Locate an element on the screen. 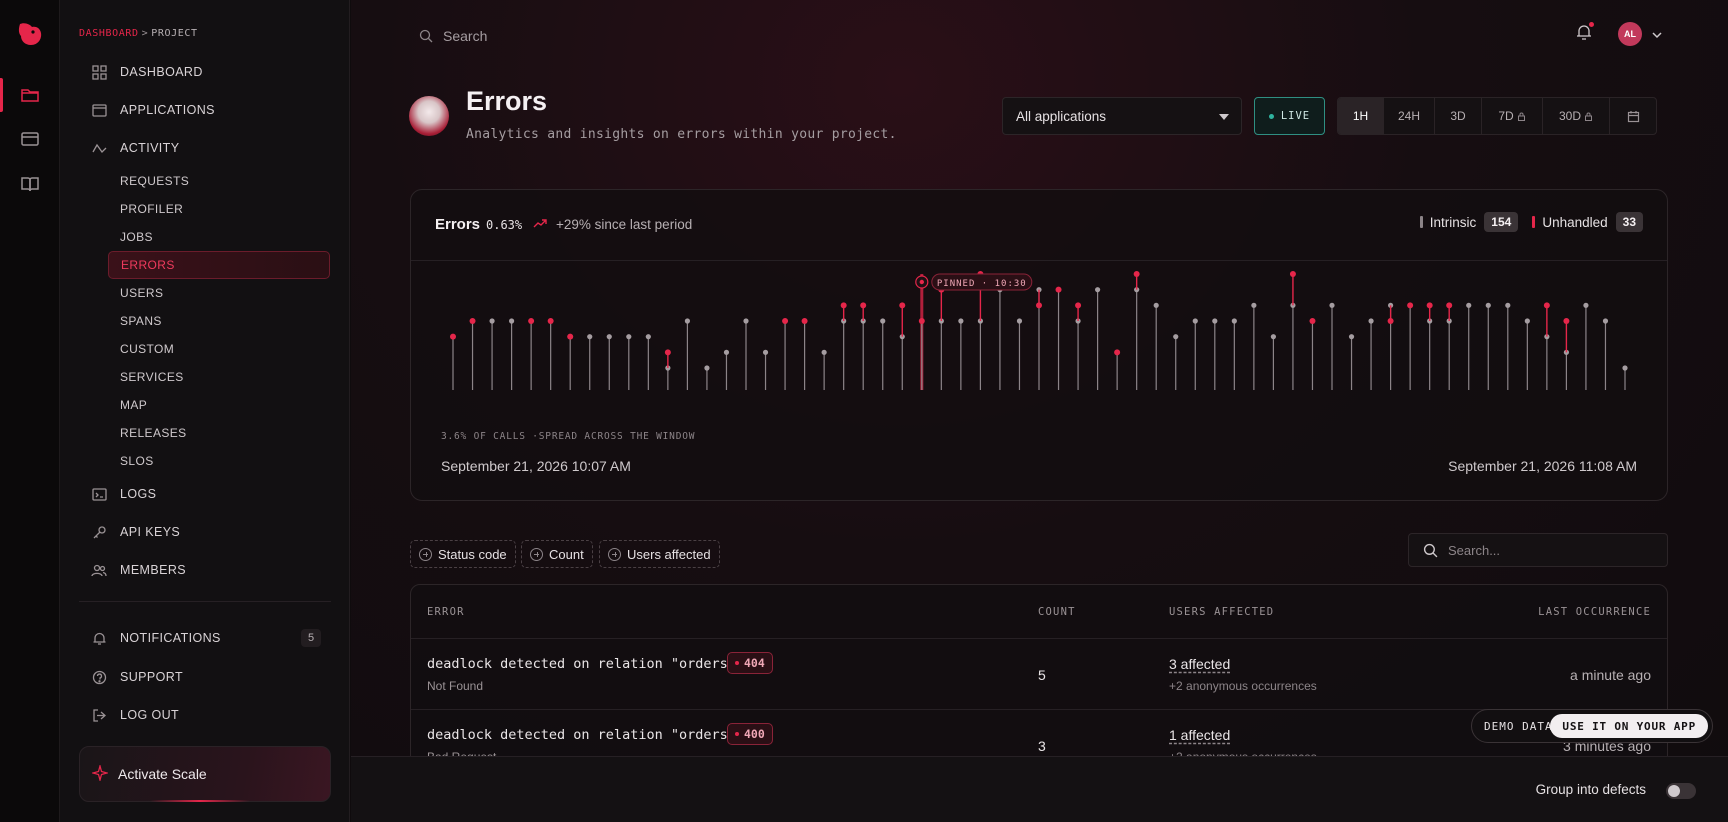  sub-item-users: USERS is located at coordinates (219, 293).